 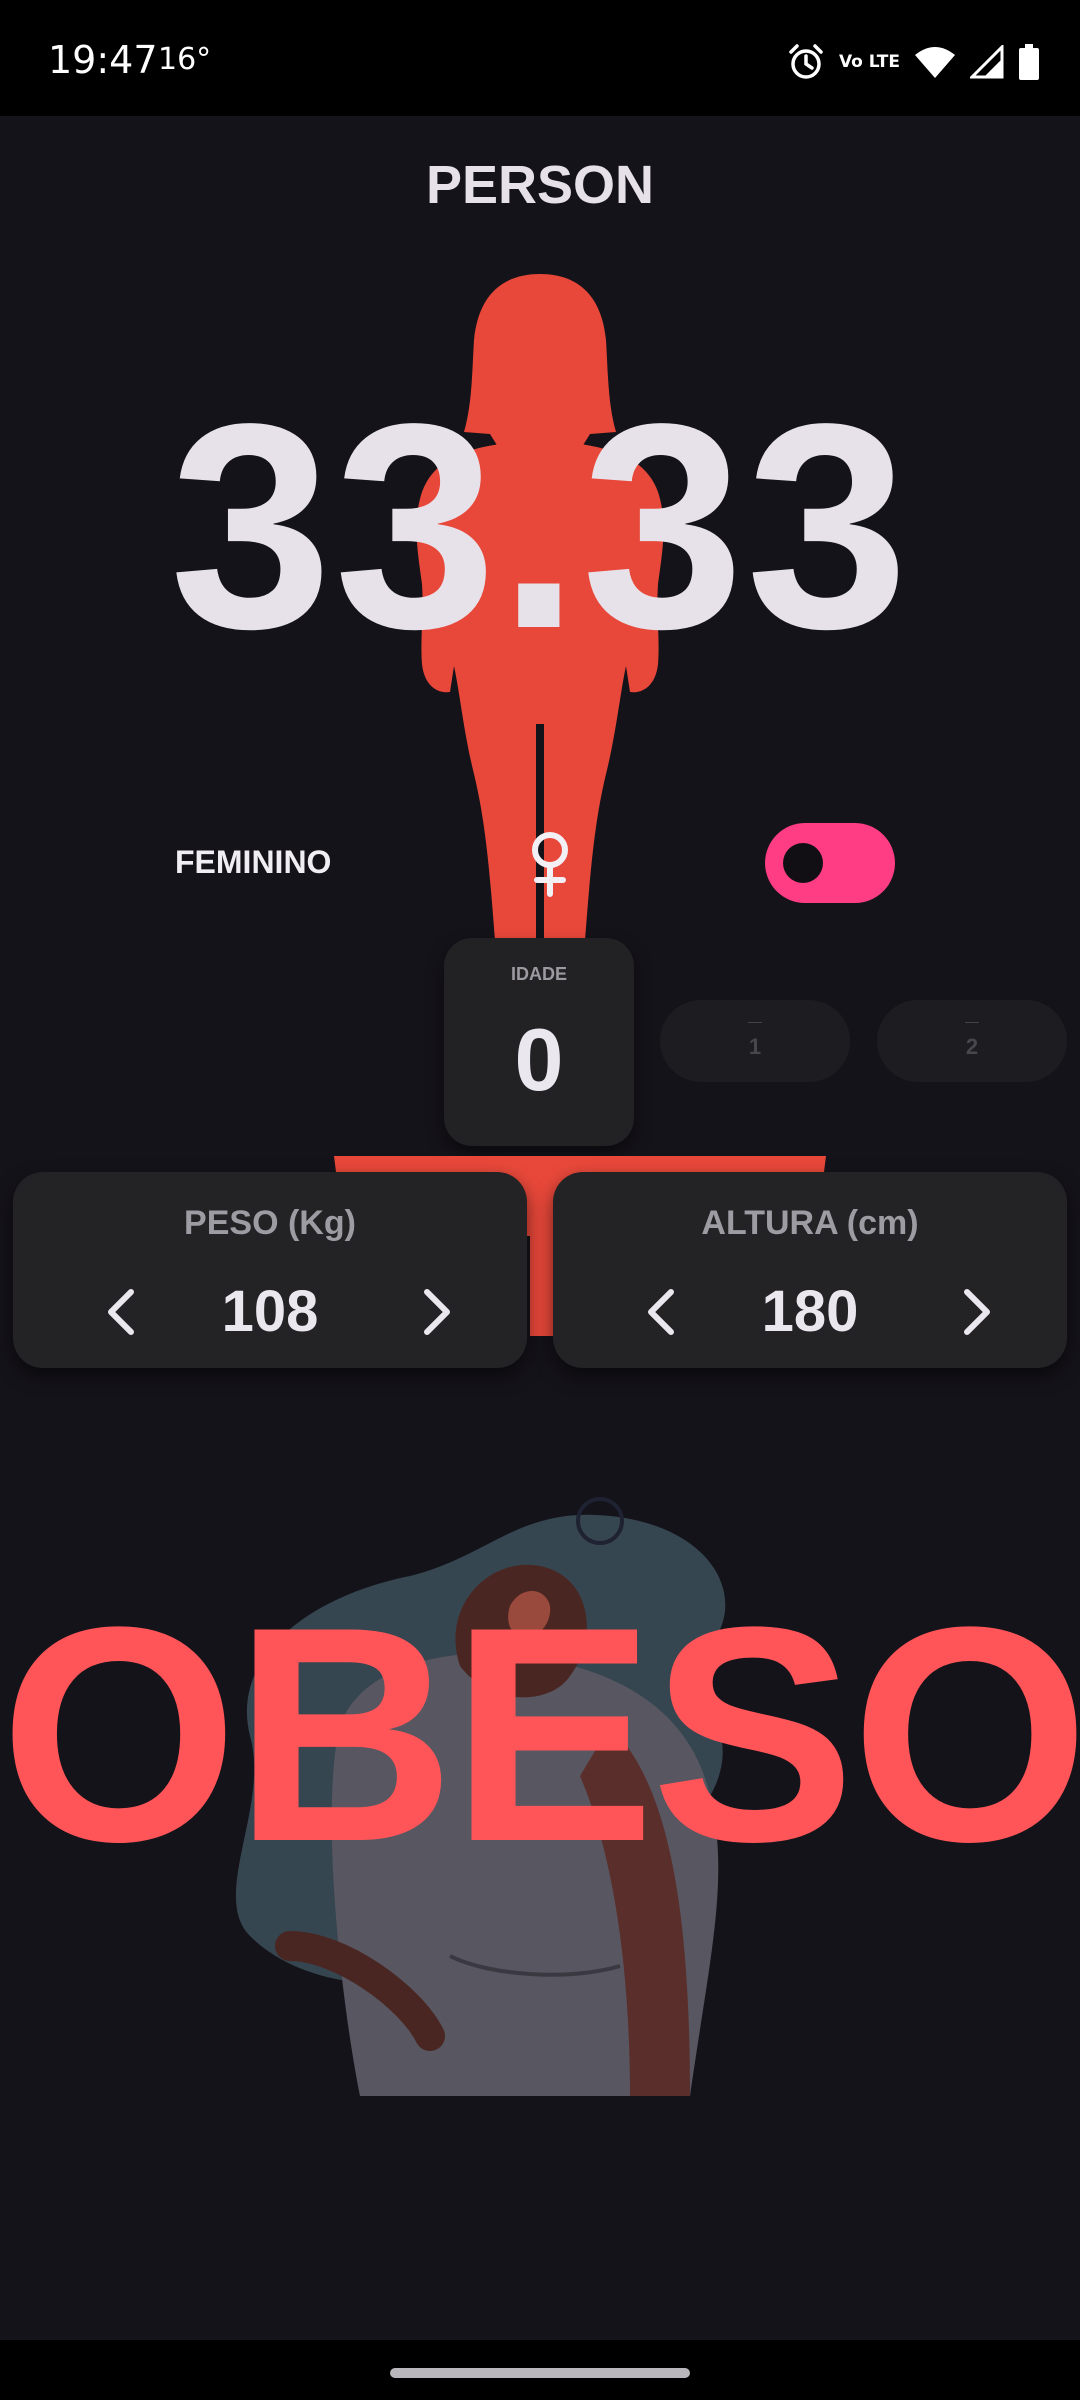 I want to click on app-title: PERSON, so click(x=540, y=185).